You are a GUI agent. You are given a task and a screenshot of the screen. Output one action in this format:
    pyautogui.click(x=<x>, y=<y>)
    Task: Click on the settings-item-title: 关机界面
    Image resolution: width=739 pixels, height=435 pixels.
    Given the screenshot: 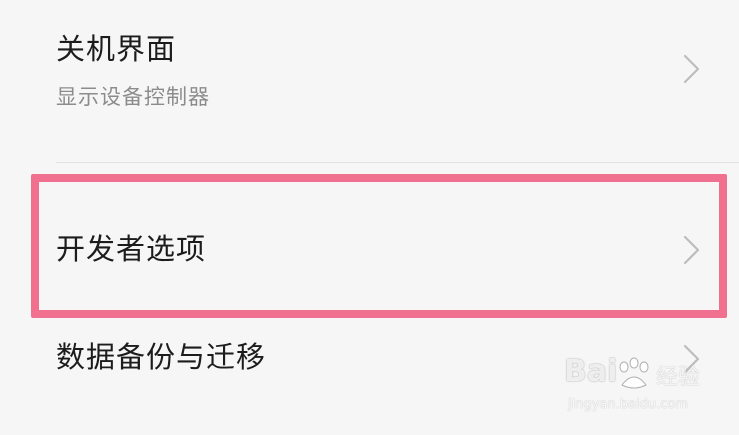 What is the action you would take?
    pyautogui.click(x=116, y=49)
    